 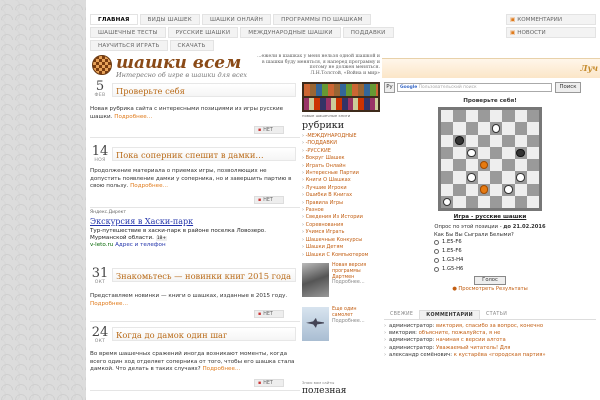 I want to click on comment-link: виктория, спасибо за вопрос, конечно, so click(x=489, y=326).